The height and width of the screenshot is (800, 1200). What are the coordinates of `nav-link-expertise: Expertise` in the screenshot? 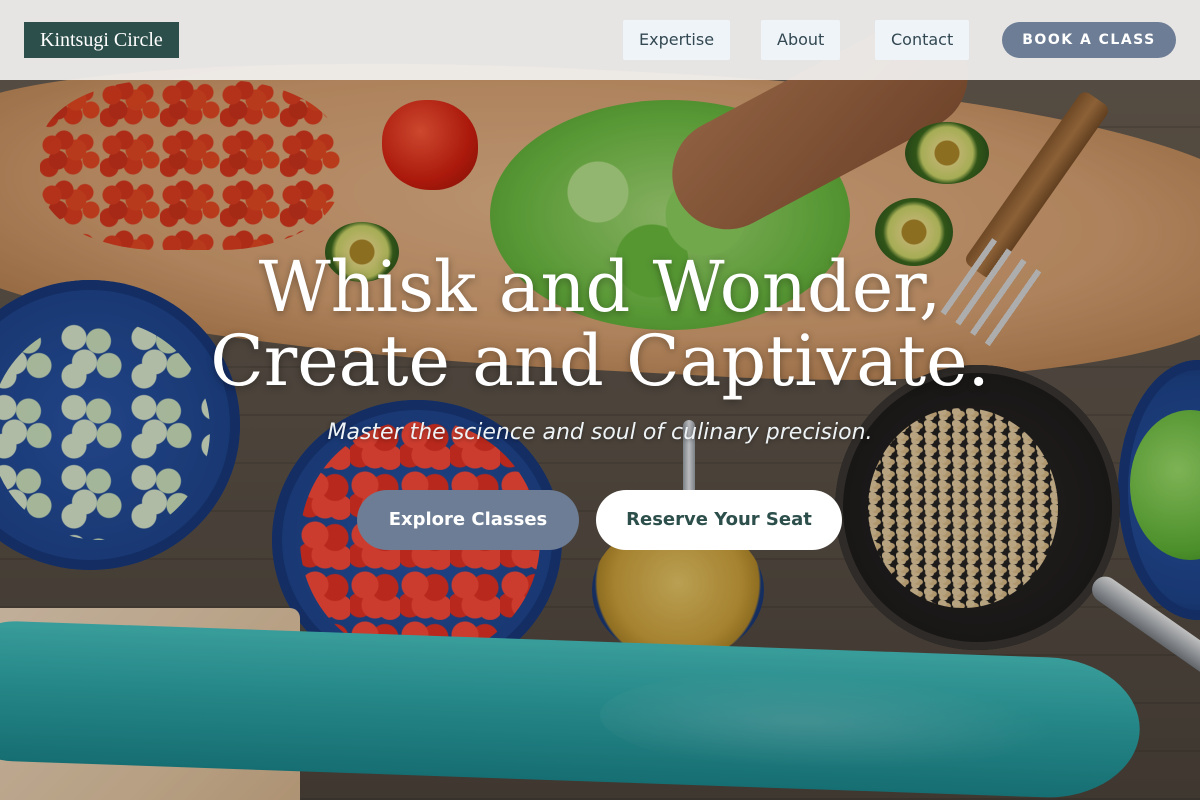 It's located at (677, 40).